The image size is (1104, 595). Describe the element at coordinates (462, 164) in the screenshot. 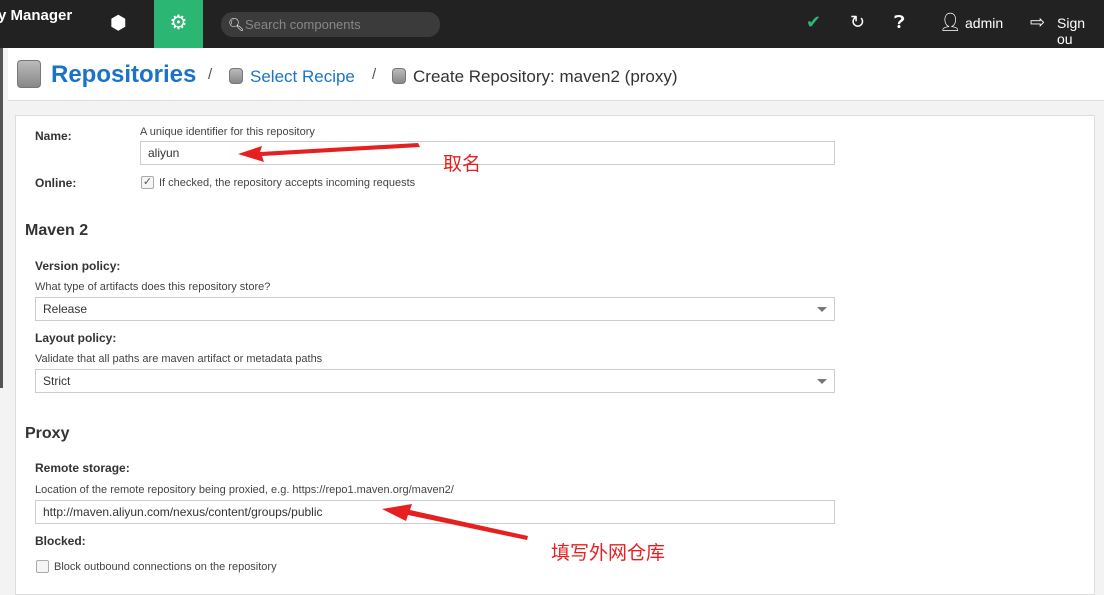

I see `name-annotation: 取名` at that location.